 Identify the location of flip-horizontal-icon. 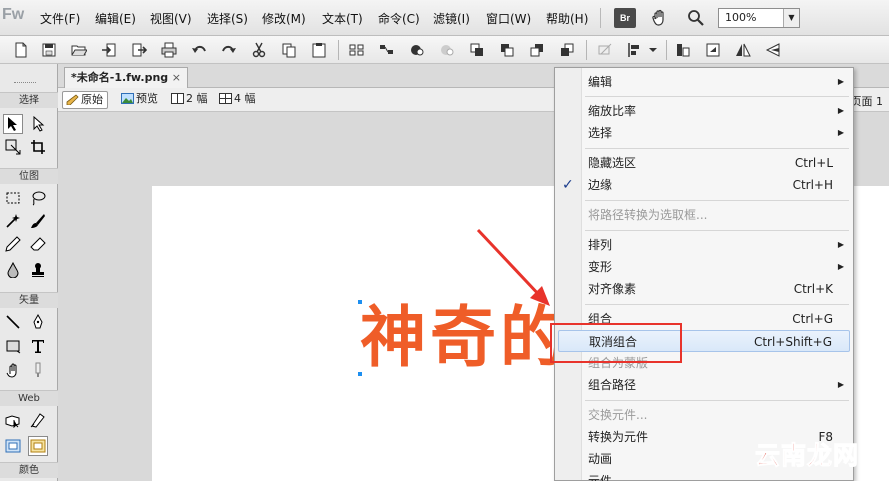
(713, 50).